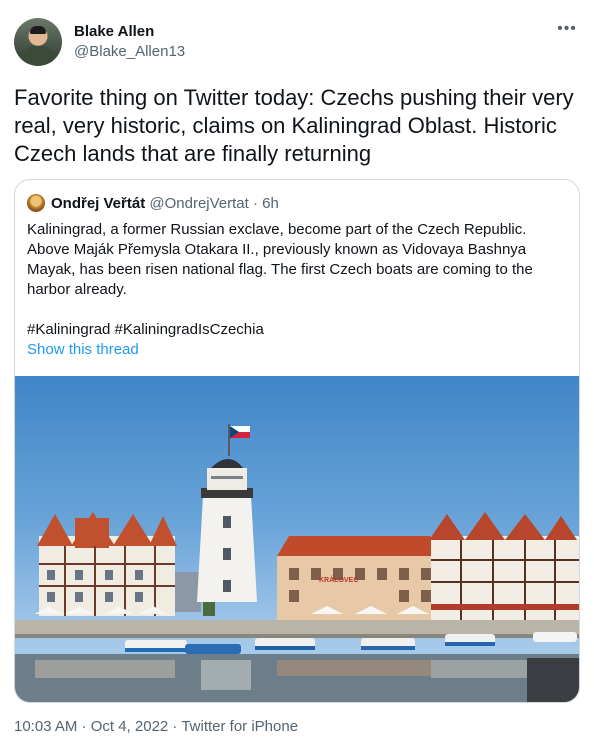 This screenshot has width=594, height=752. Describe the element at coordinates (98, 203) in the screenshot. I see `quoted-author-display-name: Ondřej Veřtát` at that location.